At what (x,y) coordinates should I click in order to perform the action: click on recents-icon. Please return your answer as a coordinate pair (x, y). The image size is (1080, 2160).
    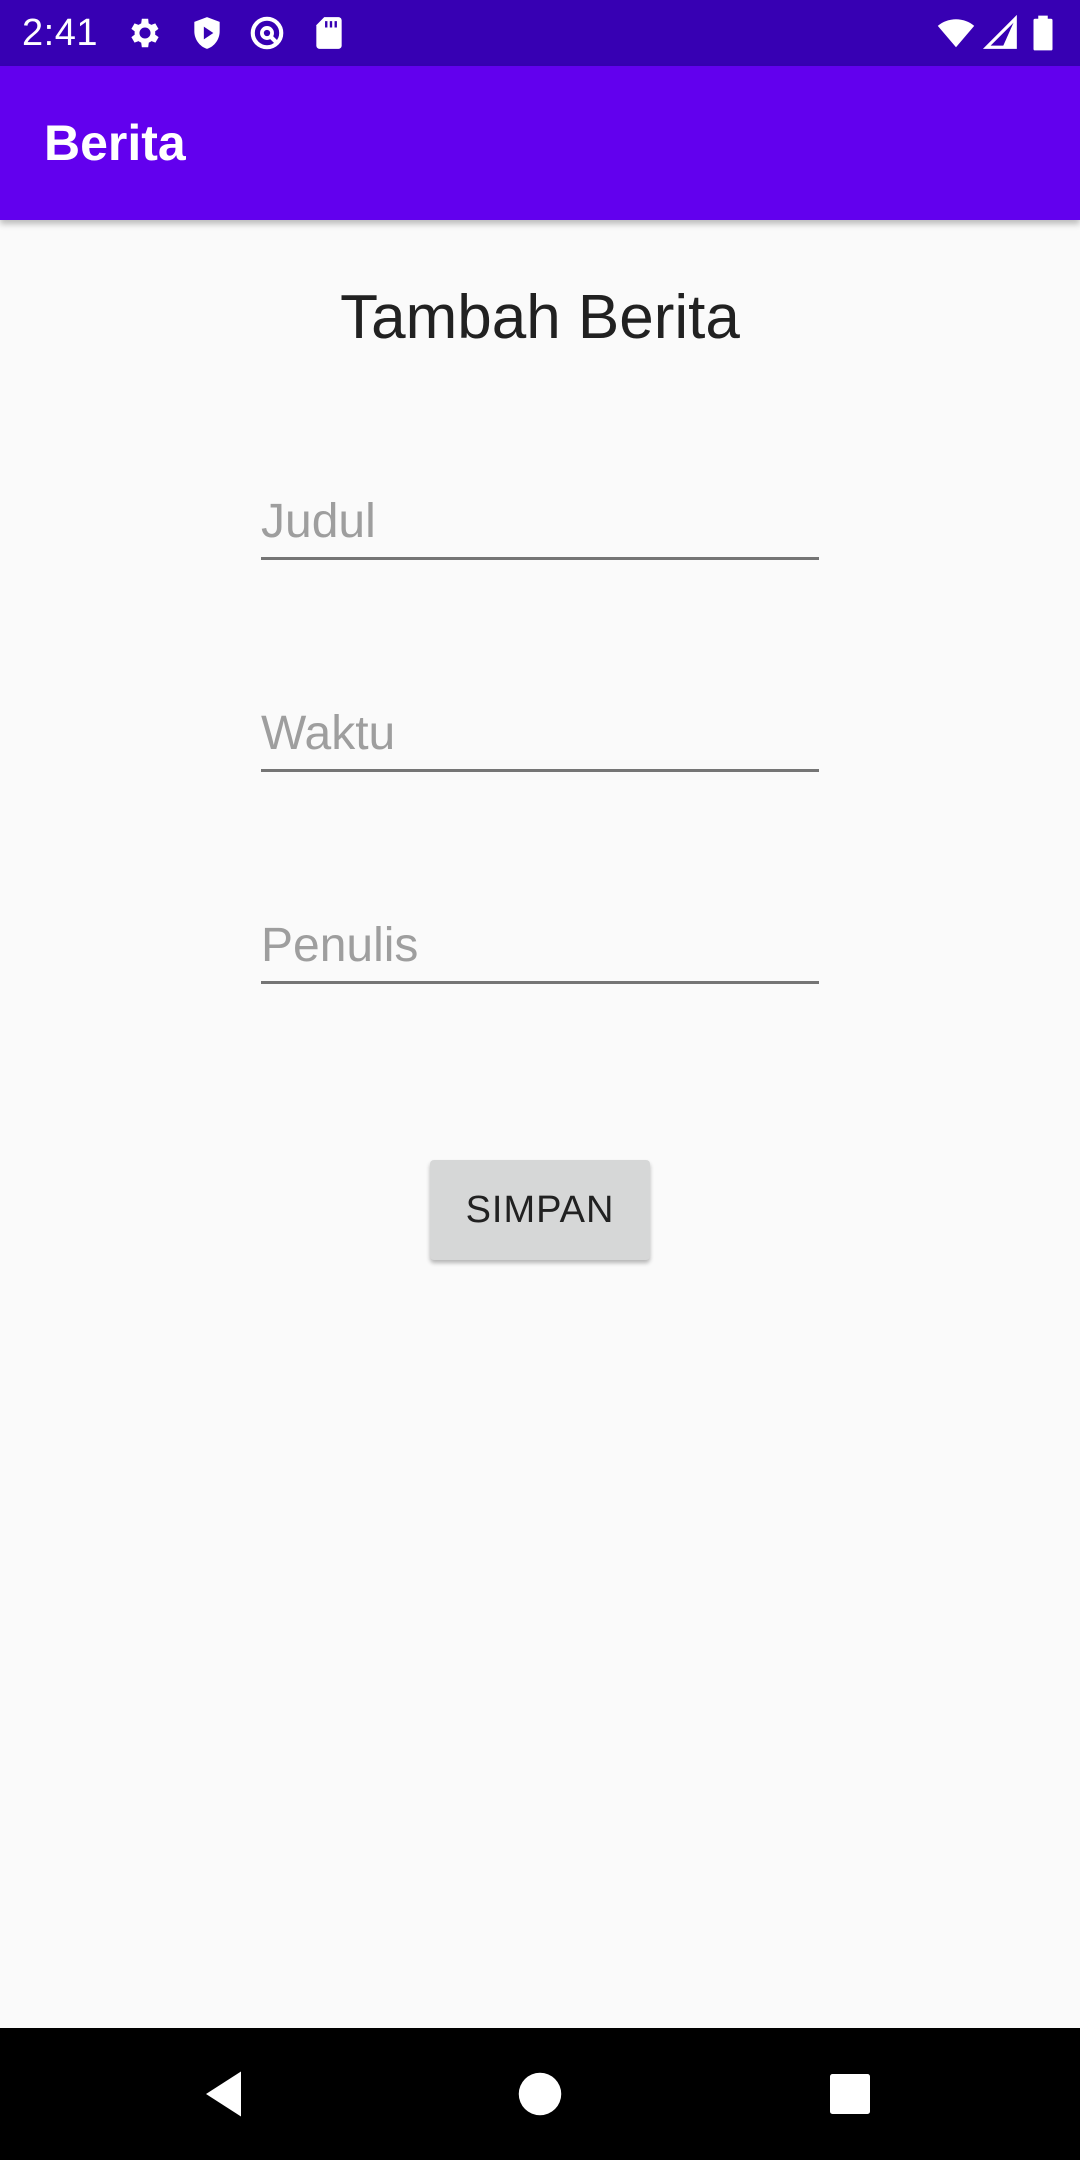
    Looking at the image, I should click on (850, 2094).